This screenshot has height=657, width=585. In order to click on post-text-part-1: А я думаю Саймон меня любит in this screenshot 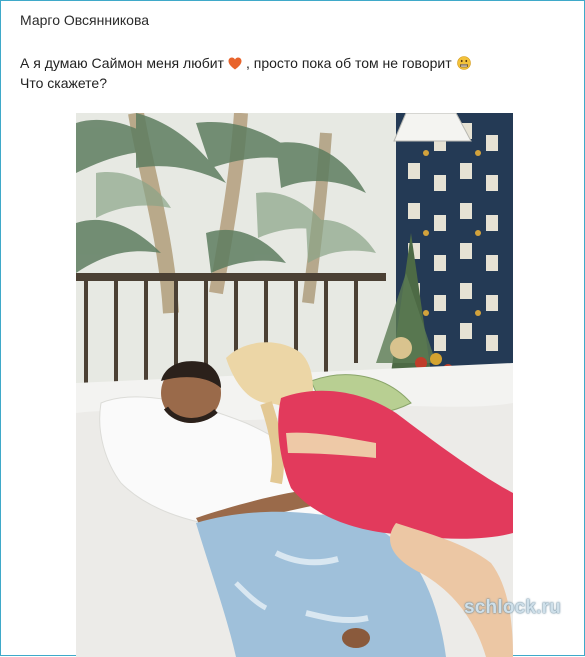, I will do `click(122, 63)`.